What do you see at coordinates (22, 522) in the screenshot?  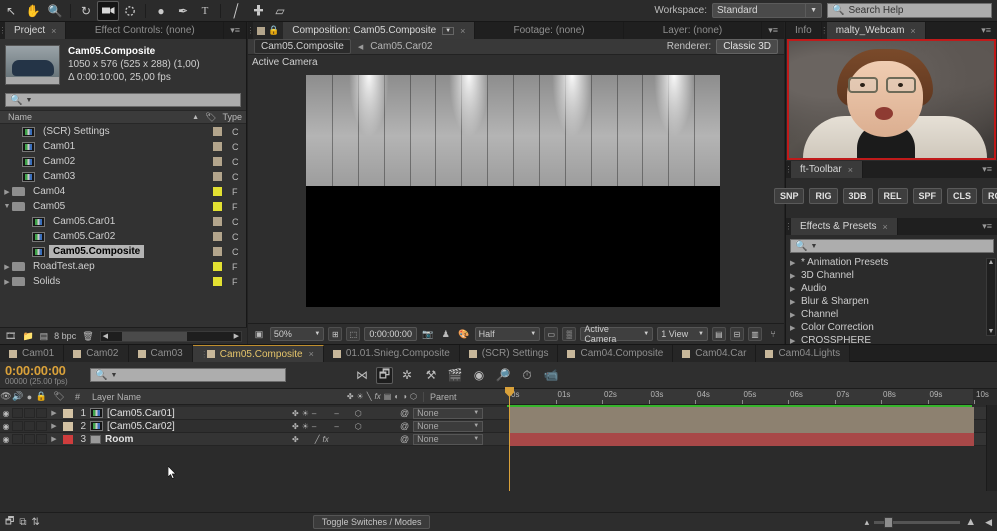 I see `comp-flowchart-icon: ⧉` at bounding box center [22, 522].